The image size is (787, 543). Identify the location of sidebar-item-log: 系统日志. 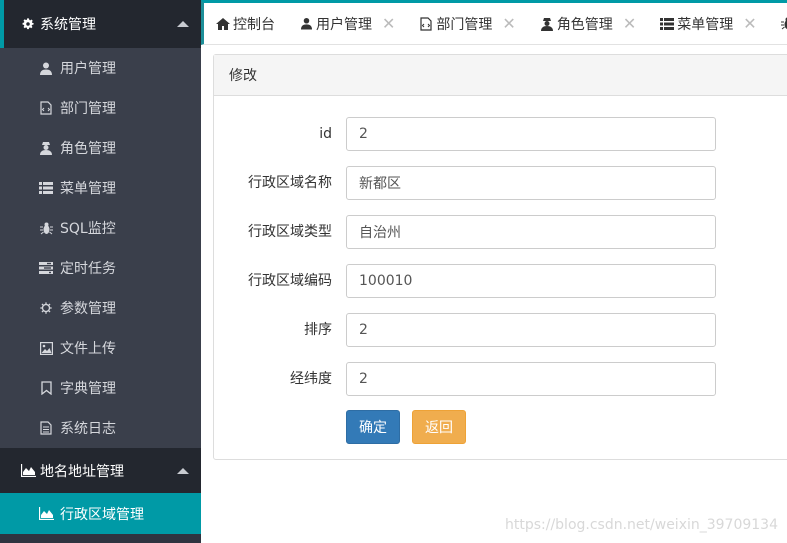
(100, 428).